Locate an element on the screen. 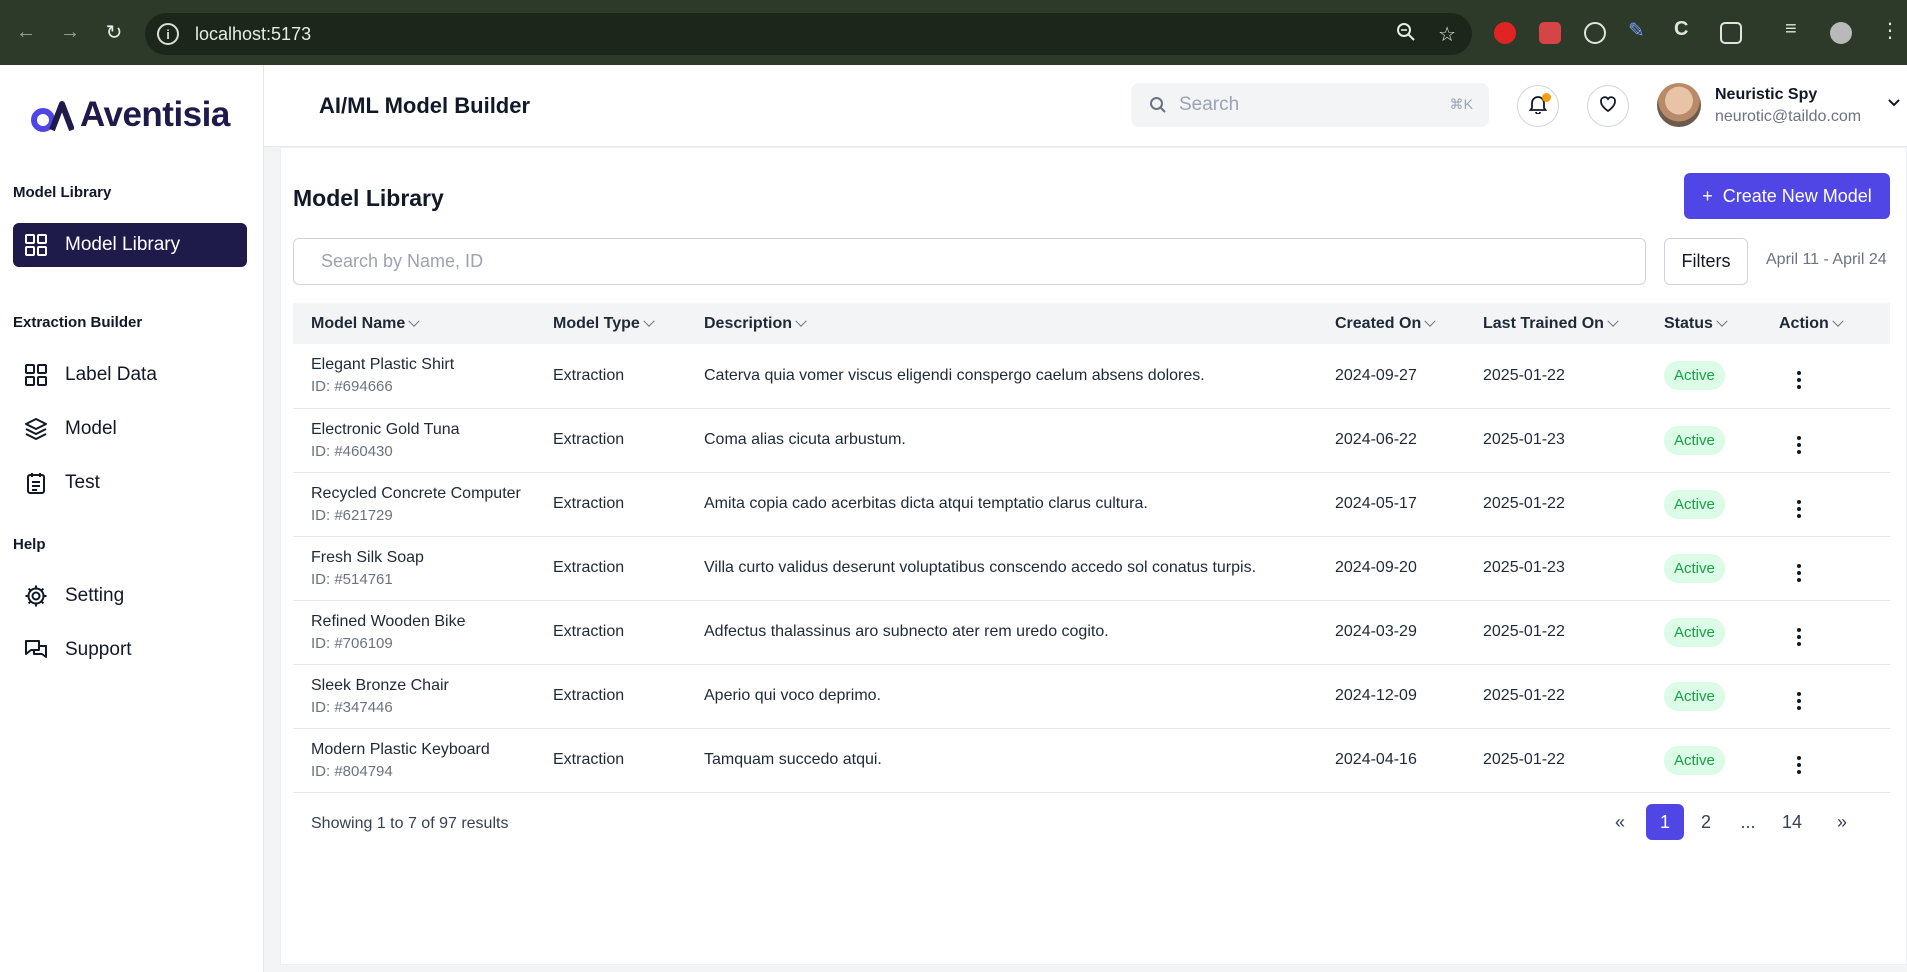  extension-c-icon: C is located at coordinates (1681, 29).